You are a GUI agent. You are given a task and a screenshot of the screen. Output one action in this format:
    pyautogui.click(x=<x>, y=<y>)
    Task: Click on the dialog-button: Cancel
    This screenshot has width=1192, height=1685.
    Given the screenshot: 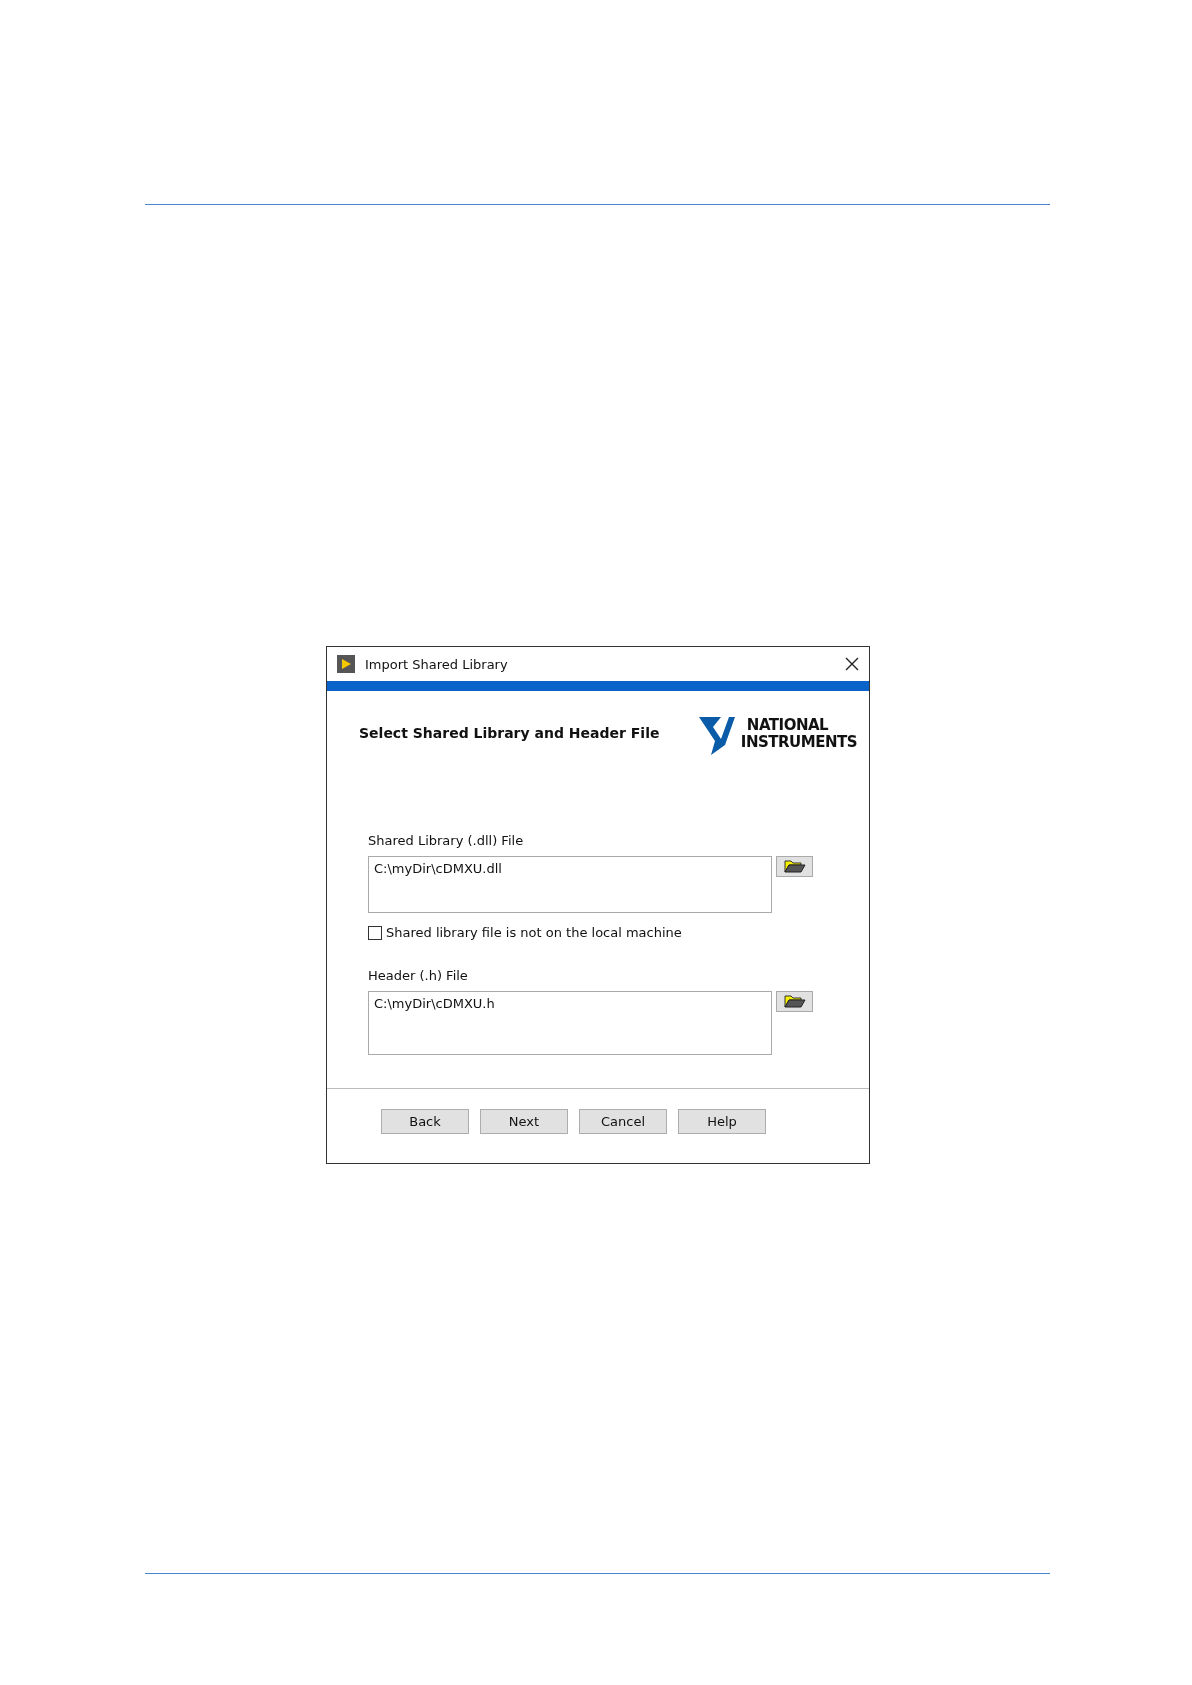 What is the action you would take?
    pyautogui.click(x=623, y=1121)
    